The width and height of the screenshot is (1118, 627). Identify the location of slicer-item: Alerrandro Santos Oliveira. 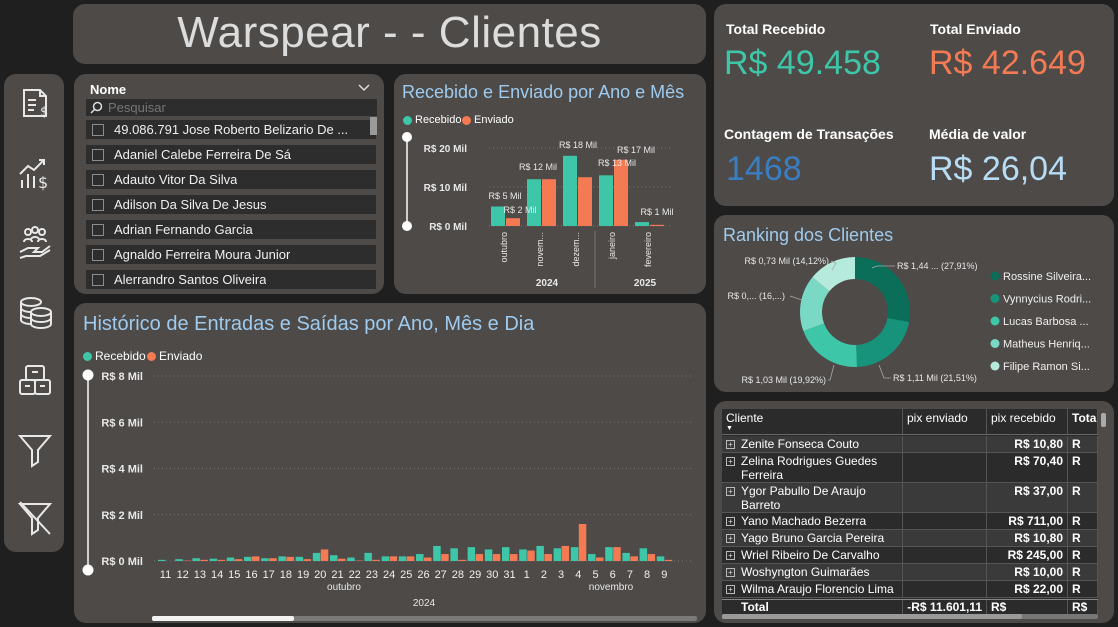
(231, 279).